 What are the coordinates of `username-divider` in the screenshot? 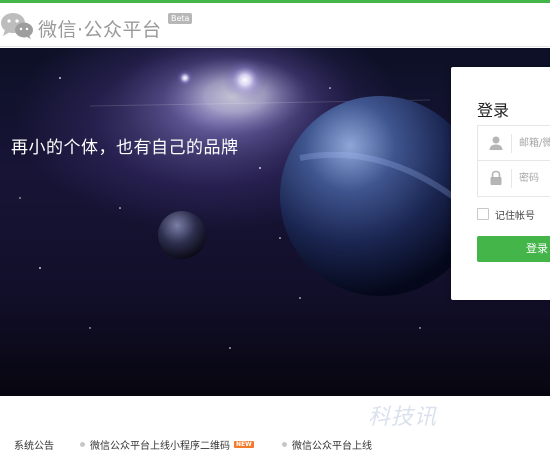 It's located at (511, 143).